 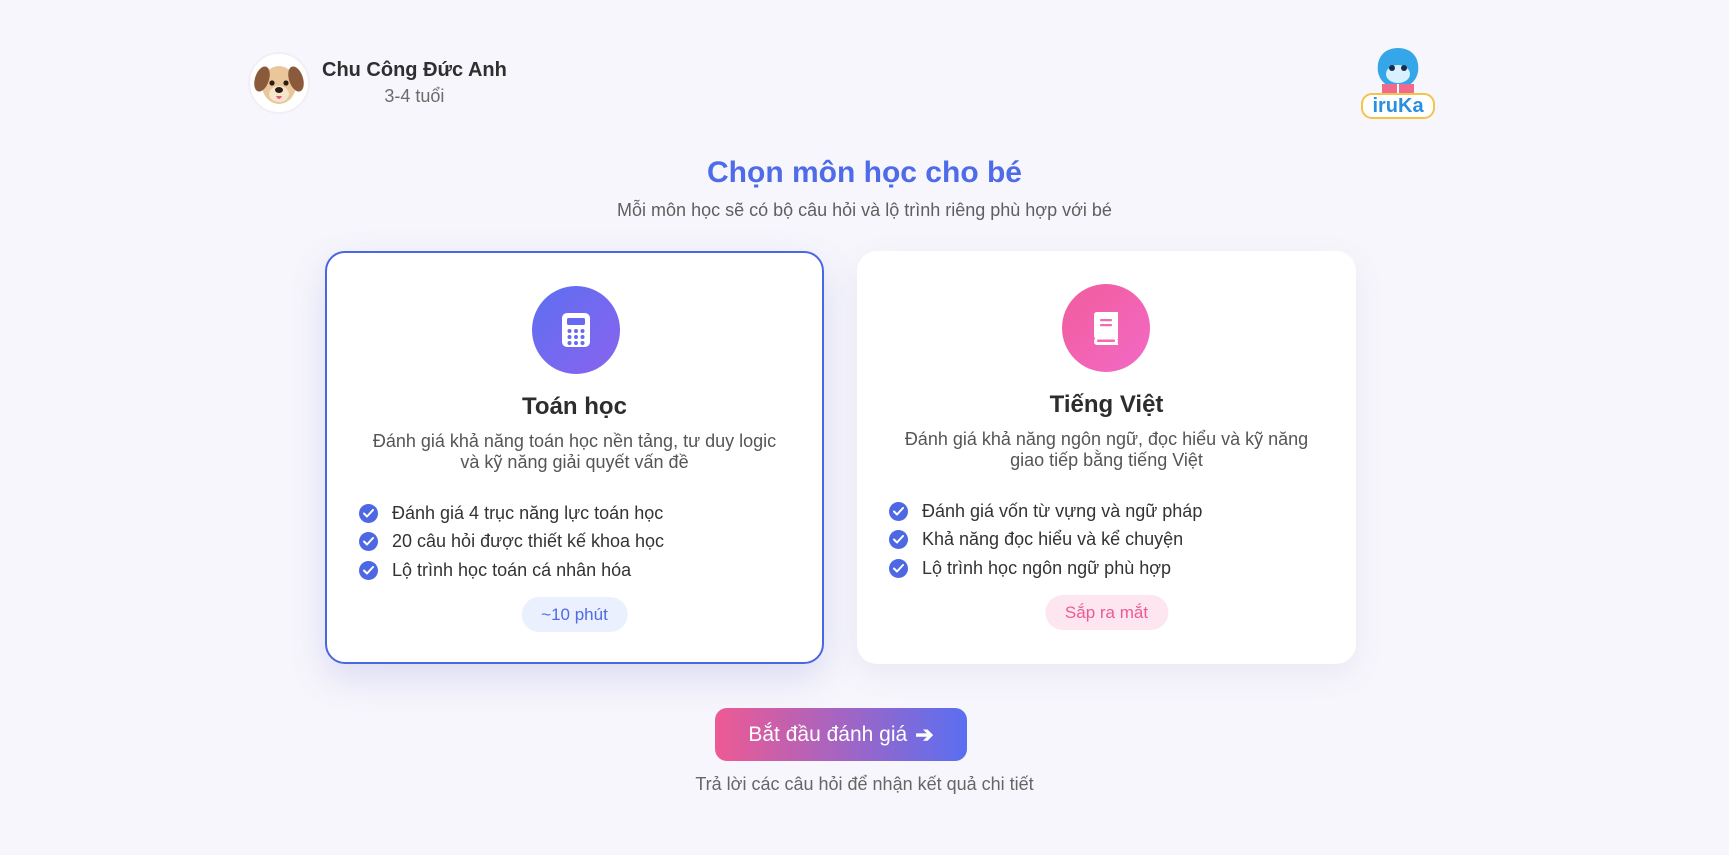 I want to click on dog-avatar-icon, so click(x=279, y=83).